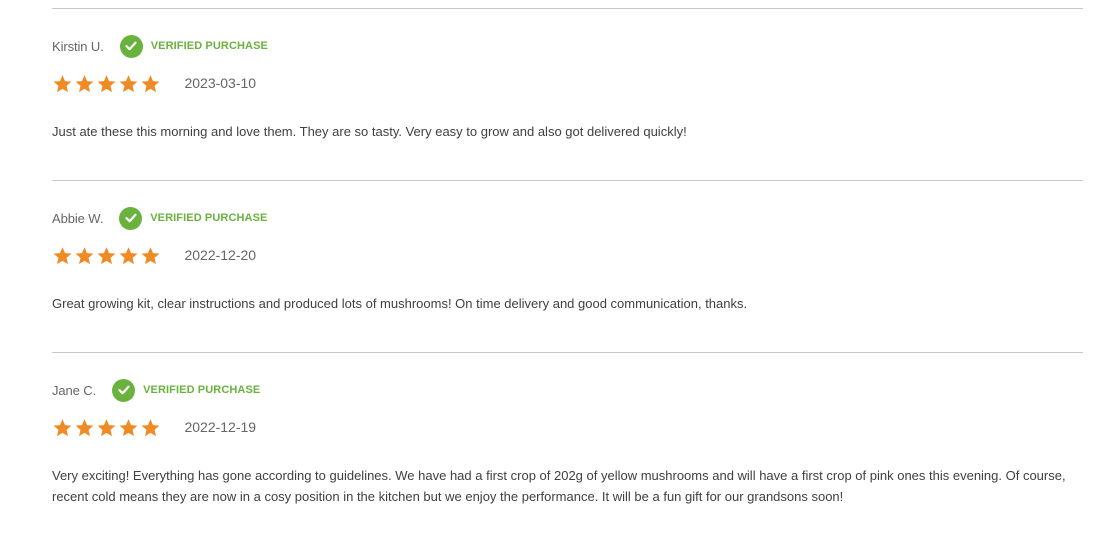 Image resolution: width=1113 pixels, height=553 pixels. I want to click on rating-row: 2022-12-20, so click(154, 255).